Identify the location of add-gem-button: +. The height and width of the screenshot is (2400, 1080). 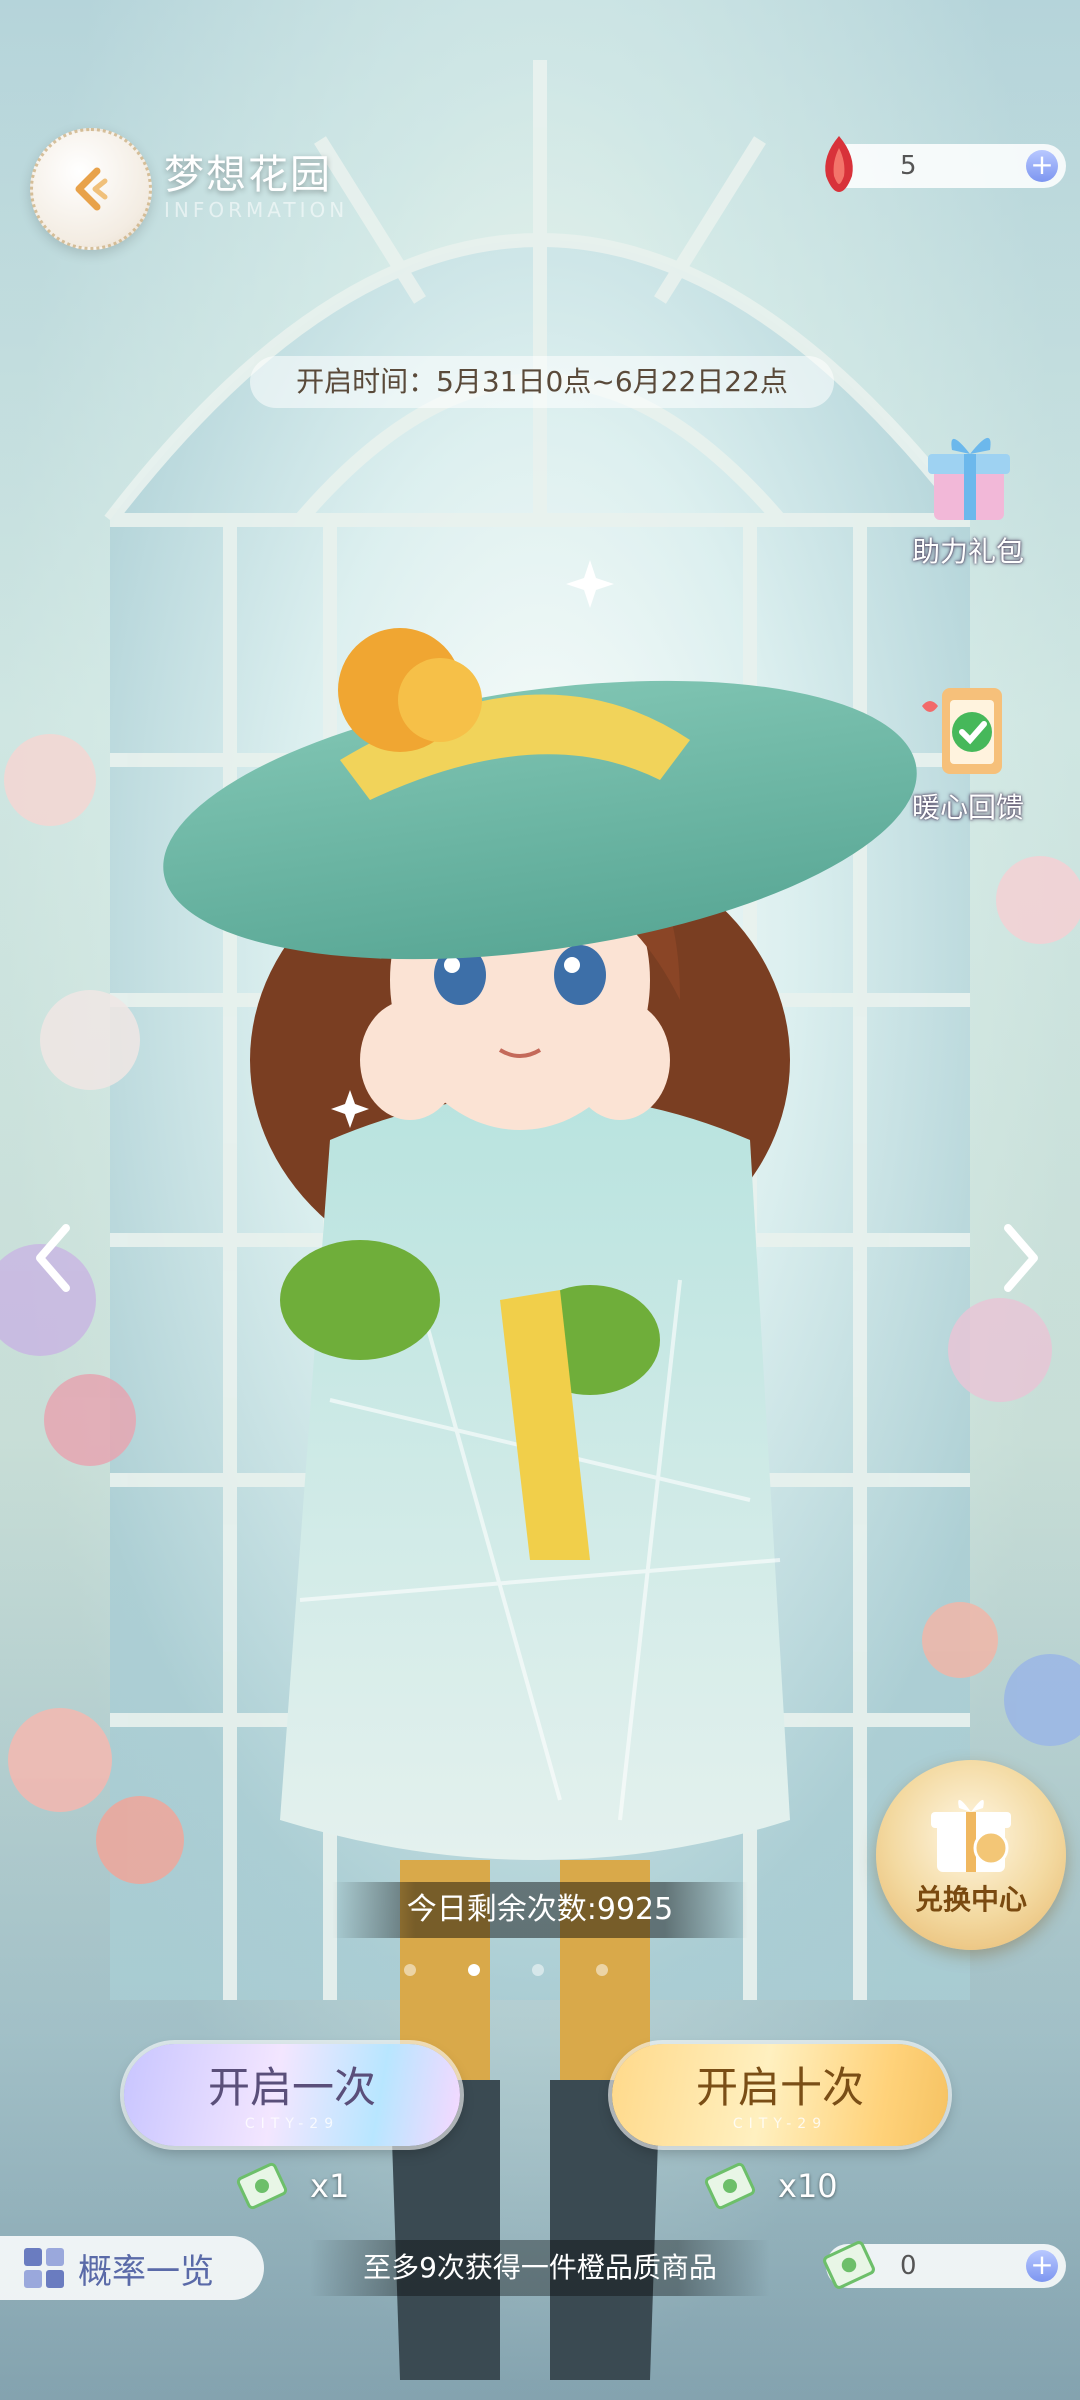
(1042, 166).